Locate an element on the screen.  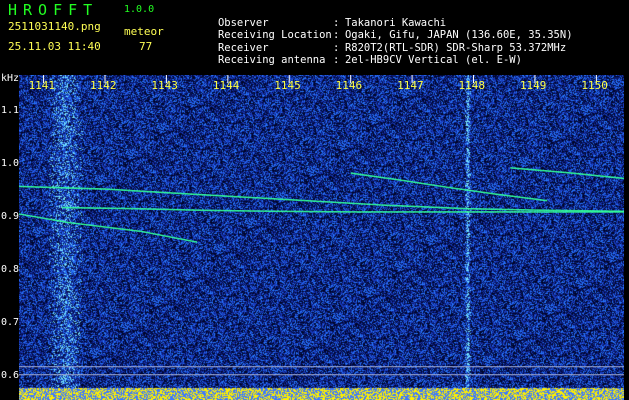
x-tick-label: 1144 is located at coordinates (226, 85).